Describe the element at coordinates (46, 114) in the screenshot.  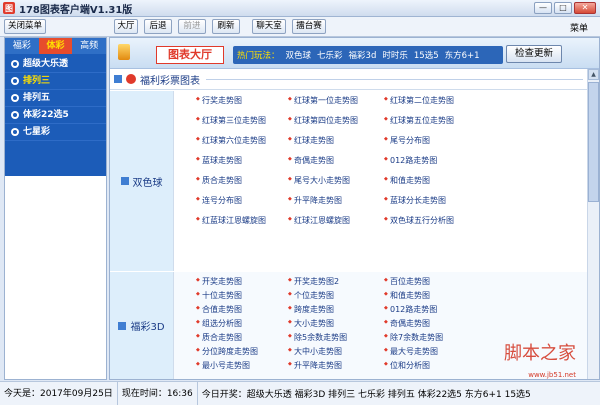
I see `menu-item-label: 体彩22选5` at that location.